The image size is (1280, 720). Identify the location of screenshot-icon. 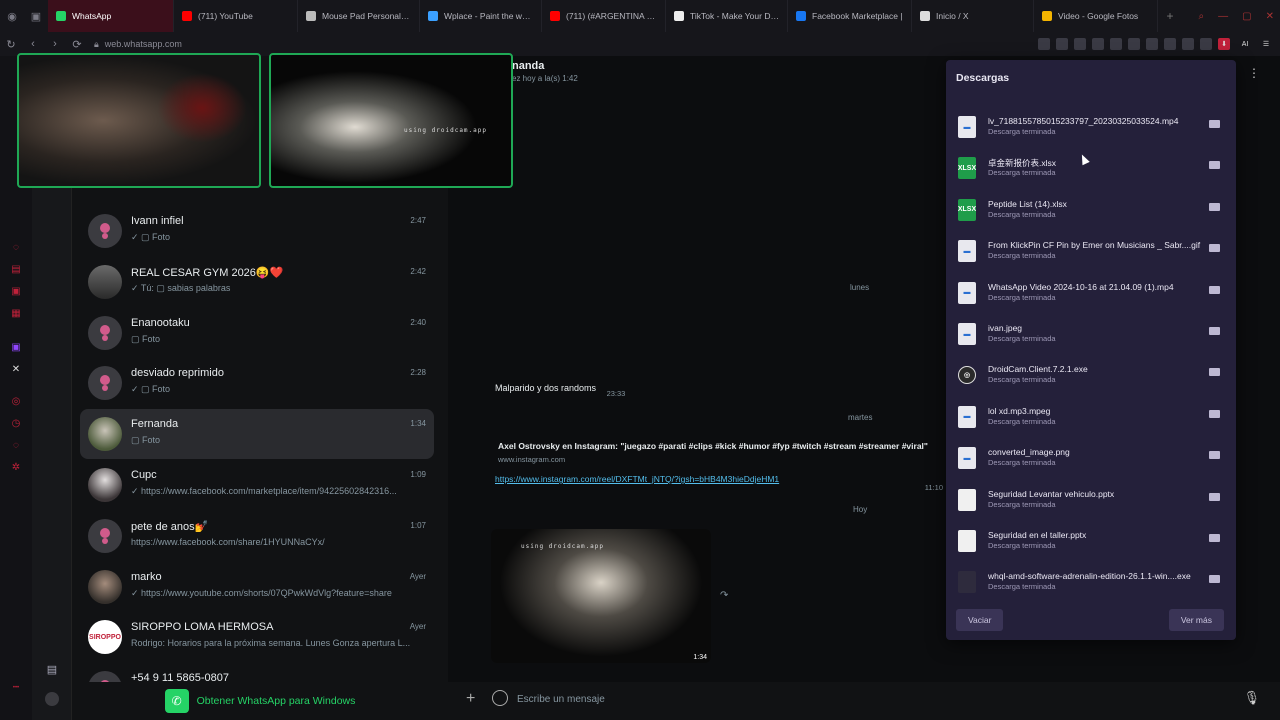
(1152, 44).